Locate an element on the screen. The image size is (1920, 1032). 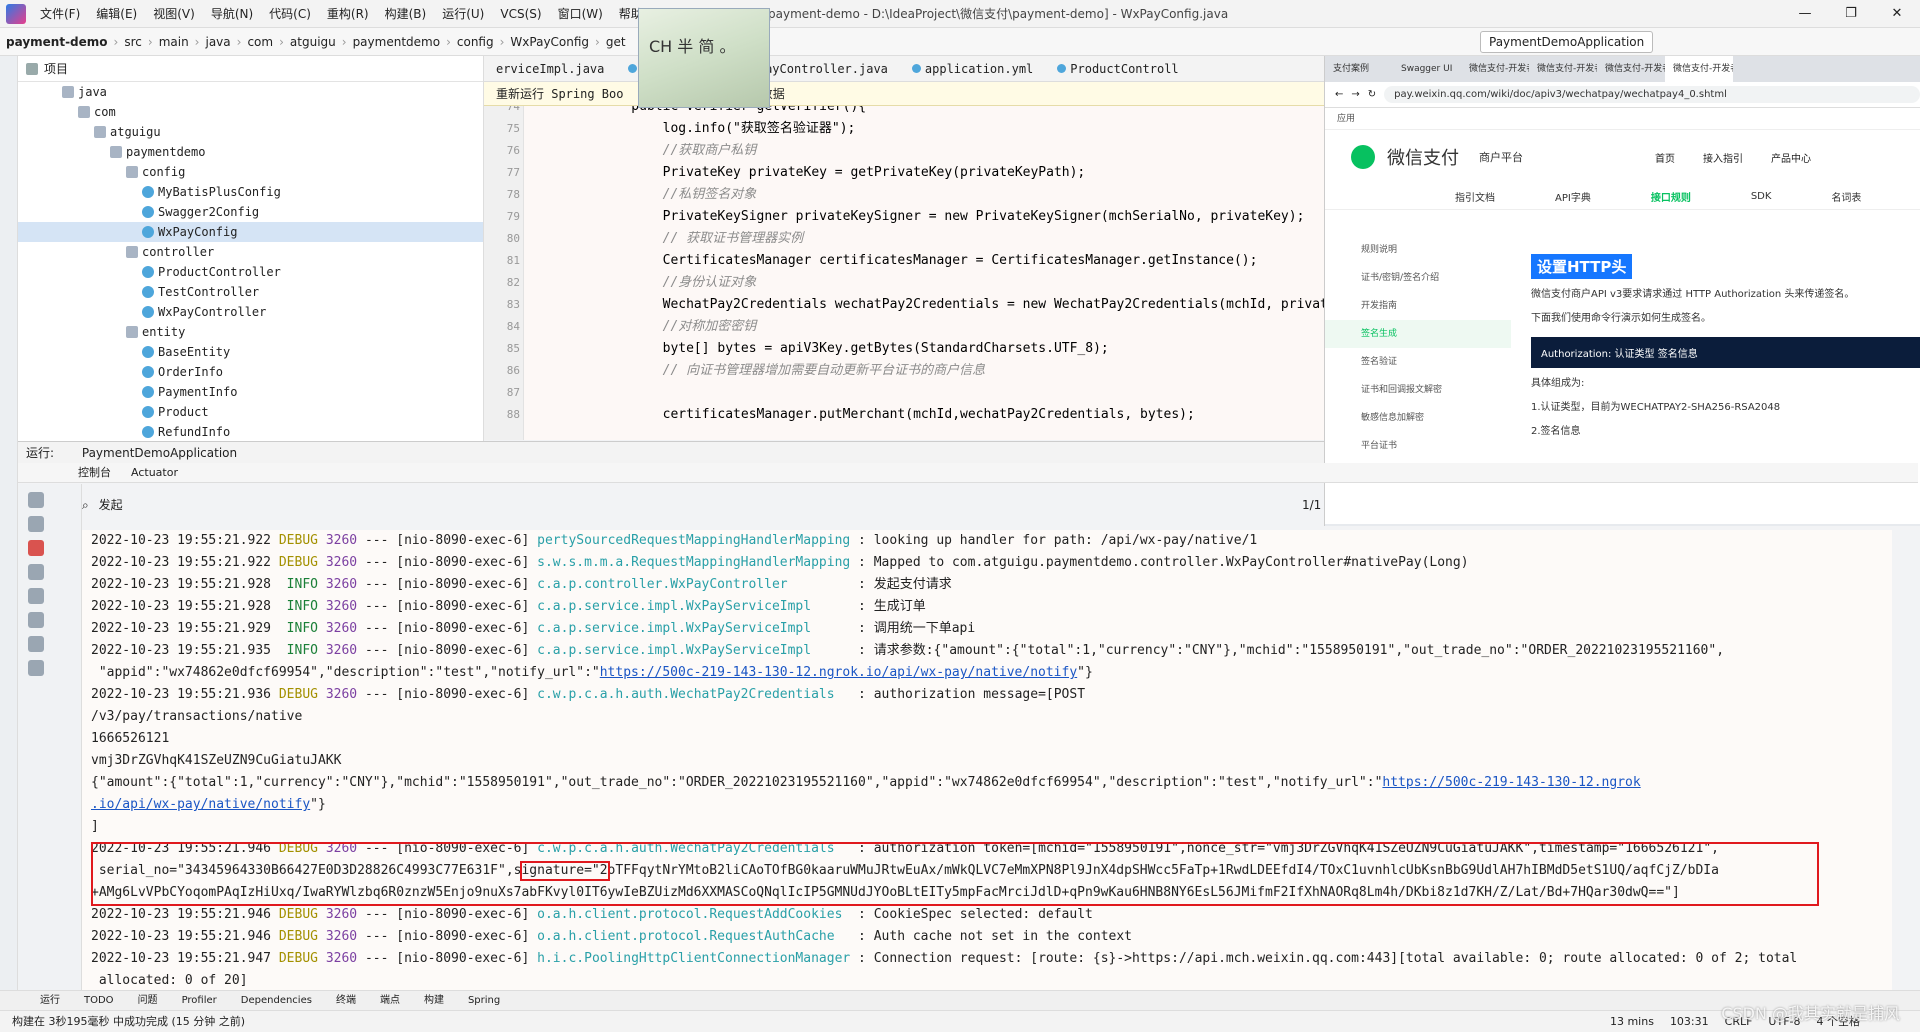
exit-icon is located at coordinates (36, 596).